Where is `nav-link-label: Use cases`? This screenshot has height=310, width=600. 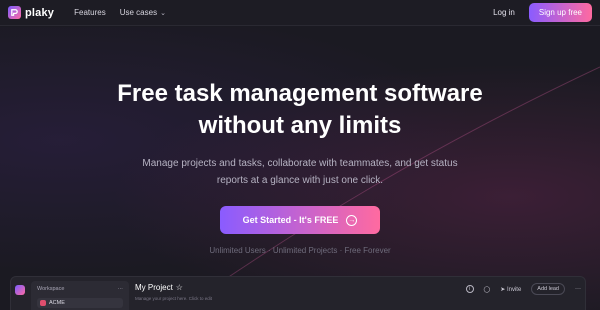
nav-link-label: Use cases is located at coordinates (138, 12).